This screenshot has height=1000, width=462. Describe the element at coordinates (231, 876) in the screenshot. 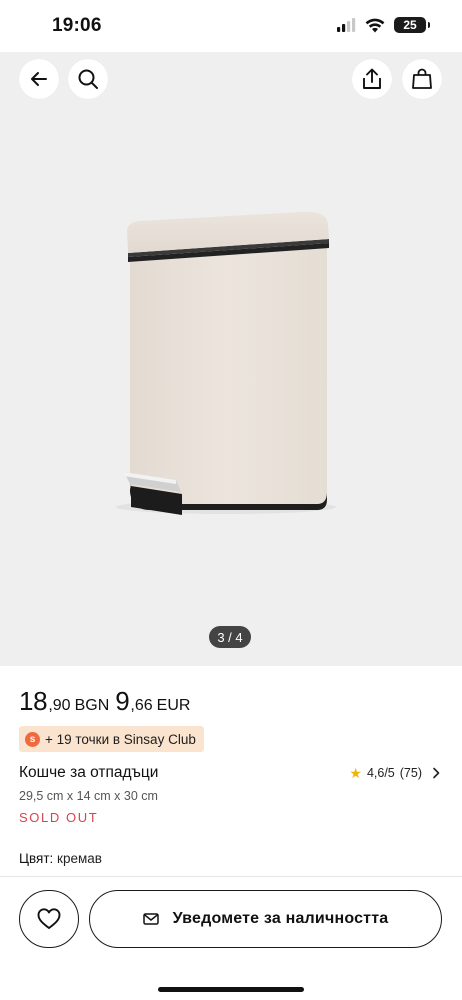

I see `divider` at that location.